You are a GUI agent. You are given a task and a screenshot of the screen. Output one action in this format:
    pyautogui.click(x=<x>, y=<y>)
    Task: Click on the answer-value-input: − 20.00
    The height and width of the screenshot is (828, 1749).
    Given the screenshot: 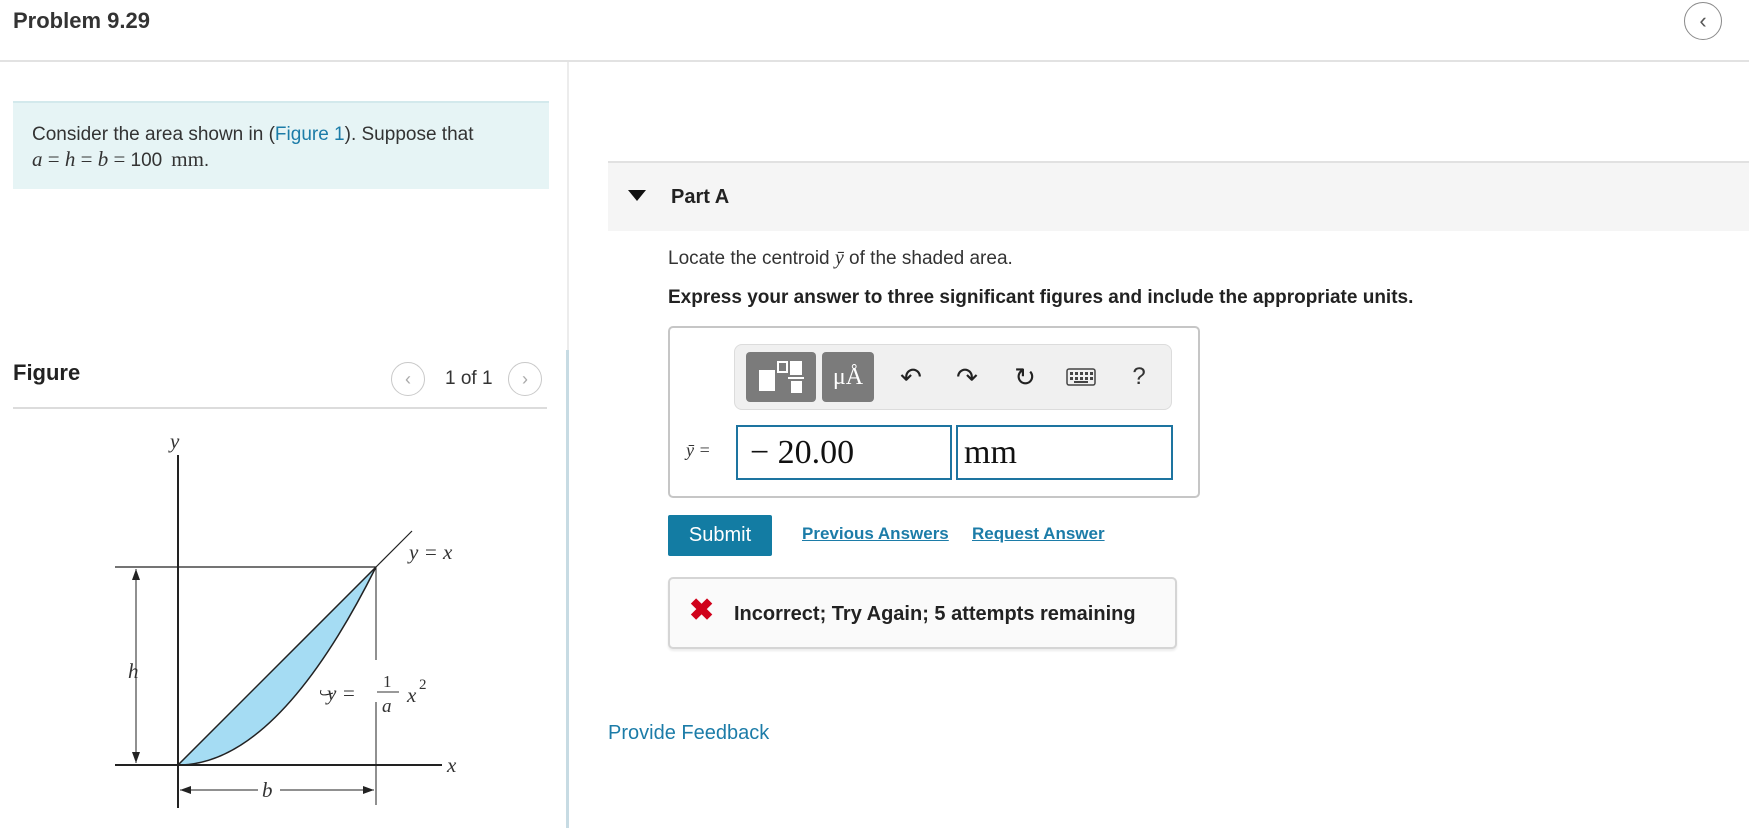 What is the action you would take?
    pyautogui.click(x=844, y=452)
    